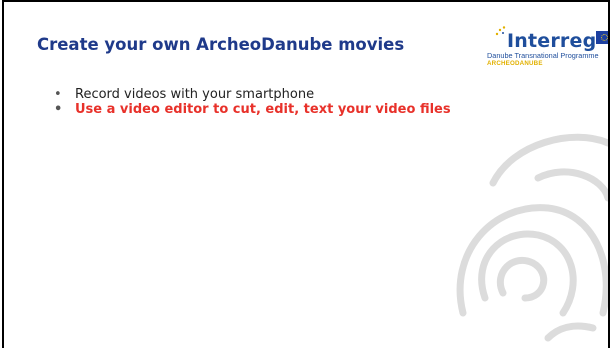 The width and height of the screenshot is (612, 348). I want to click on decorative-swirl-graphic, so click(532, 237).